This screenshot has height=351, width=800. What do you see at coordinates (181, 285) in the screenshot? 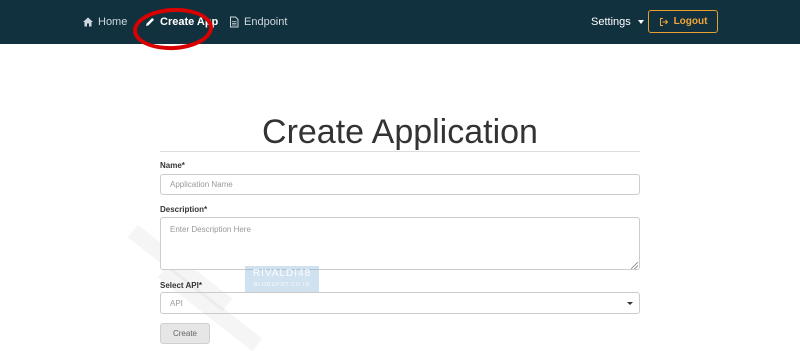
I see `select-api-label: Select API*` at bounding box center [181, 285].